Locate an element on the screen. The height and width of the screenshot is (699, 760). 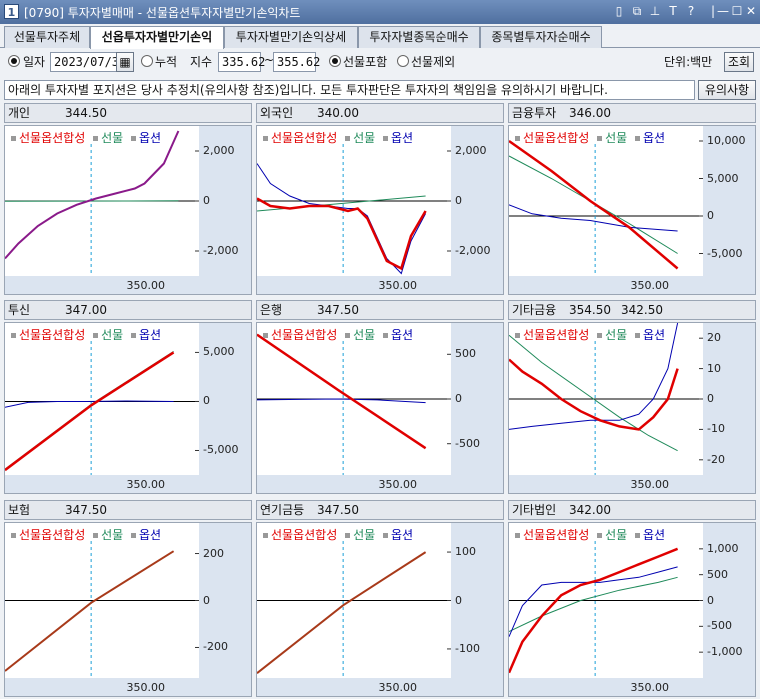
index-label: 지수 is located at coordinates (201, 62).